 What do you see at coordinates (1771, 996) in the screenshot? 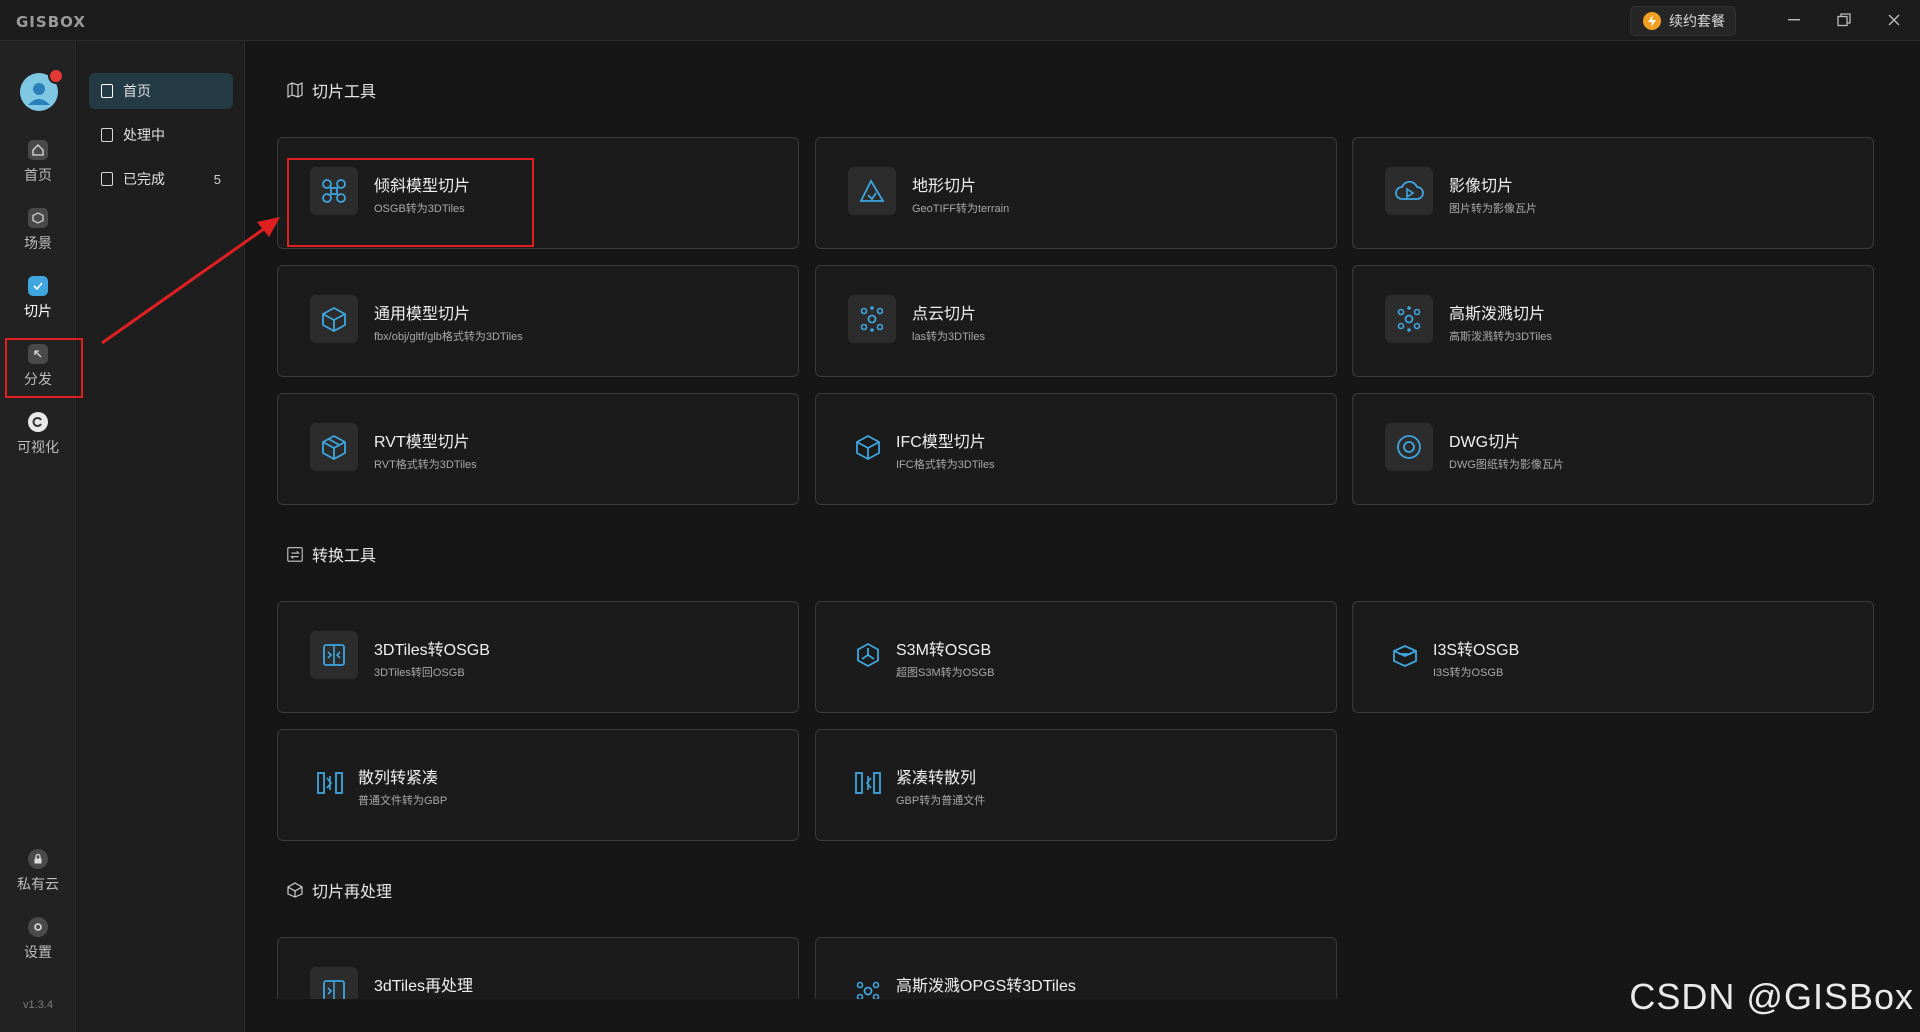
I see `watermark: CSDN @GISBox` at bounding box center [1771, 996].